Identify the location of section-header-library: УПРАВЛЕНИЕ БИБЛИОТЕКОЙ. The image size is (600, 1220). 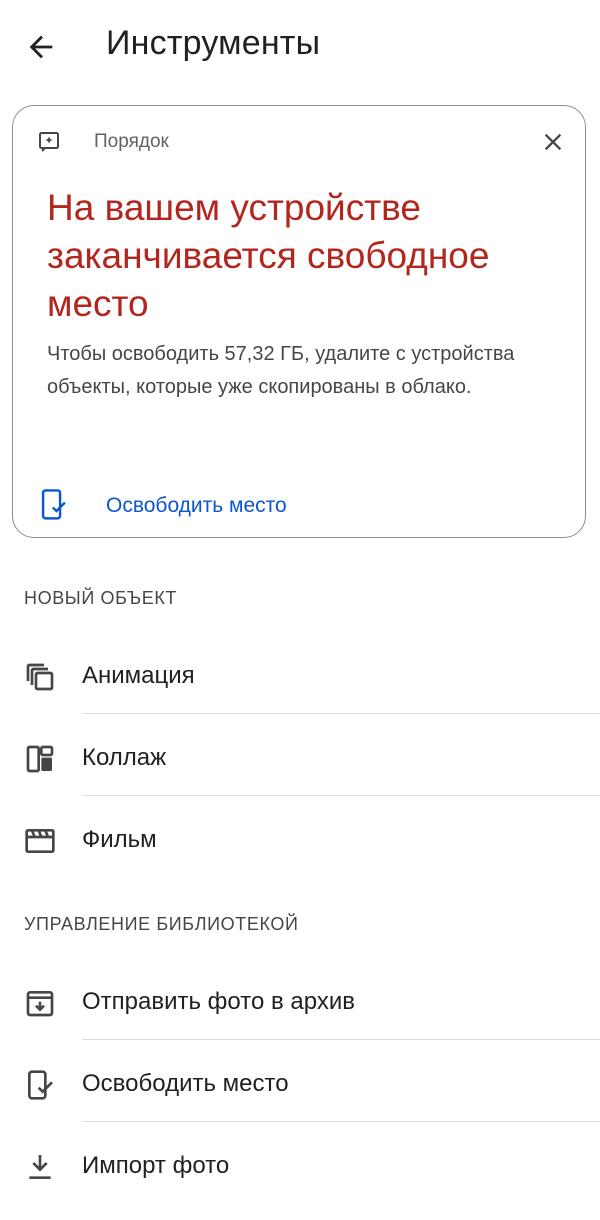
(161, 924).